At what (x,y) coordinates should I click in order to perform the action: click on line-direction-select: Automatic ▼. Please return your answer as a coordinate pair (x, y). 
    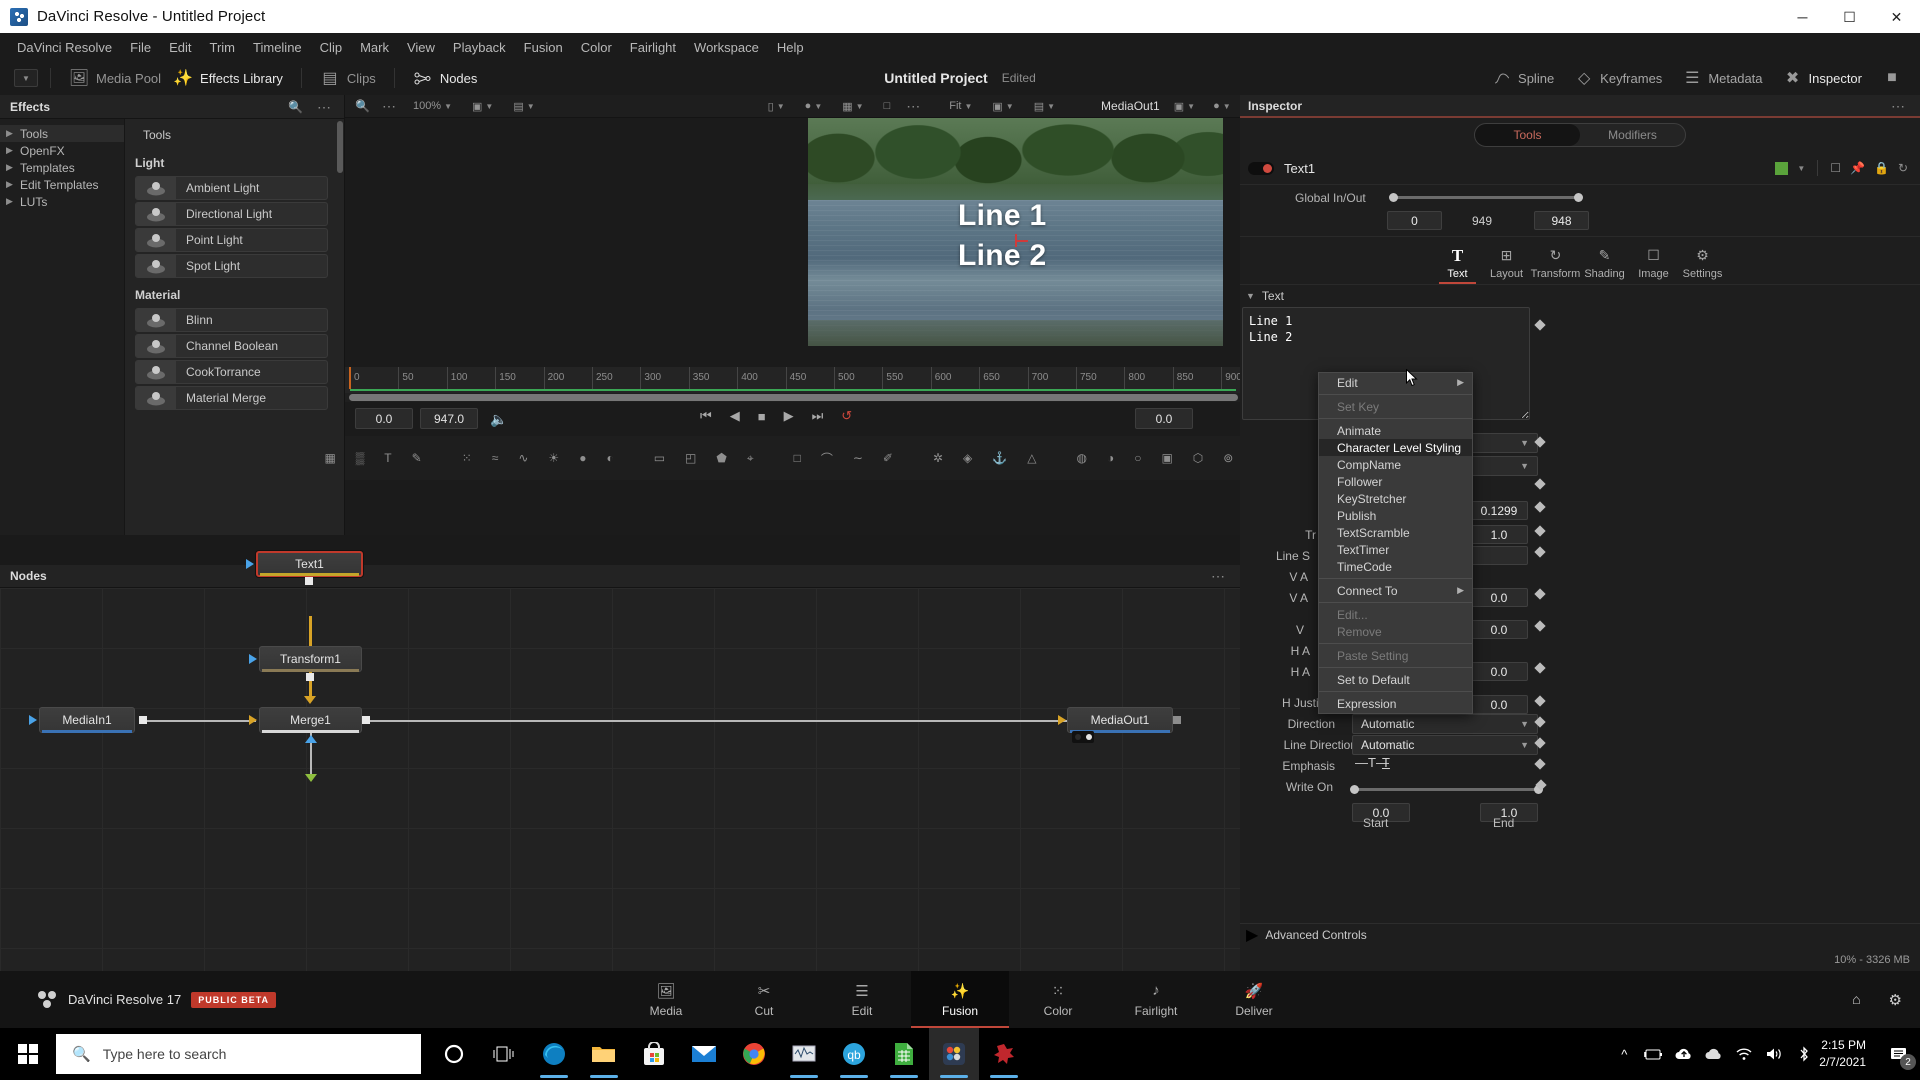
    Looking at the image, I should click on (1445, 745).